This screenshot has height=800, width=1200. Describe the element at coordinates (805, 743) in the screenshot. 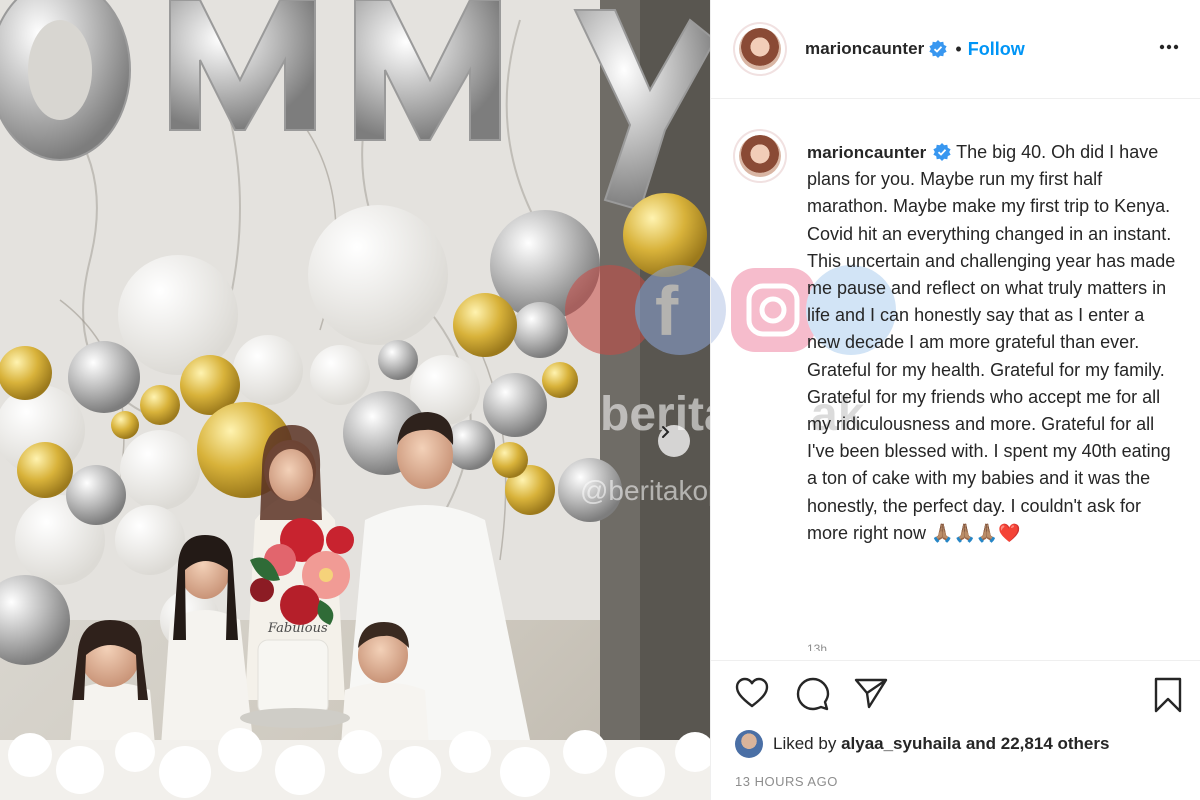

I see `likes-prefix: Liked by` at that location.